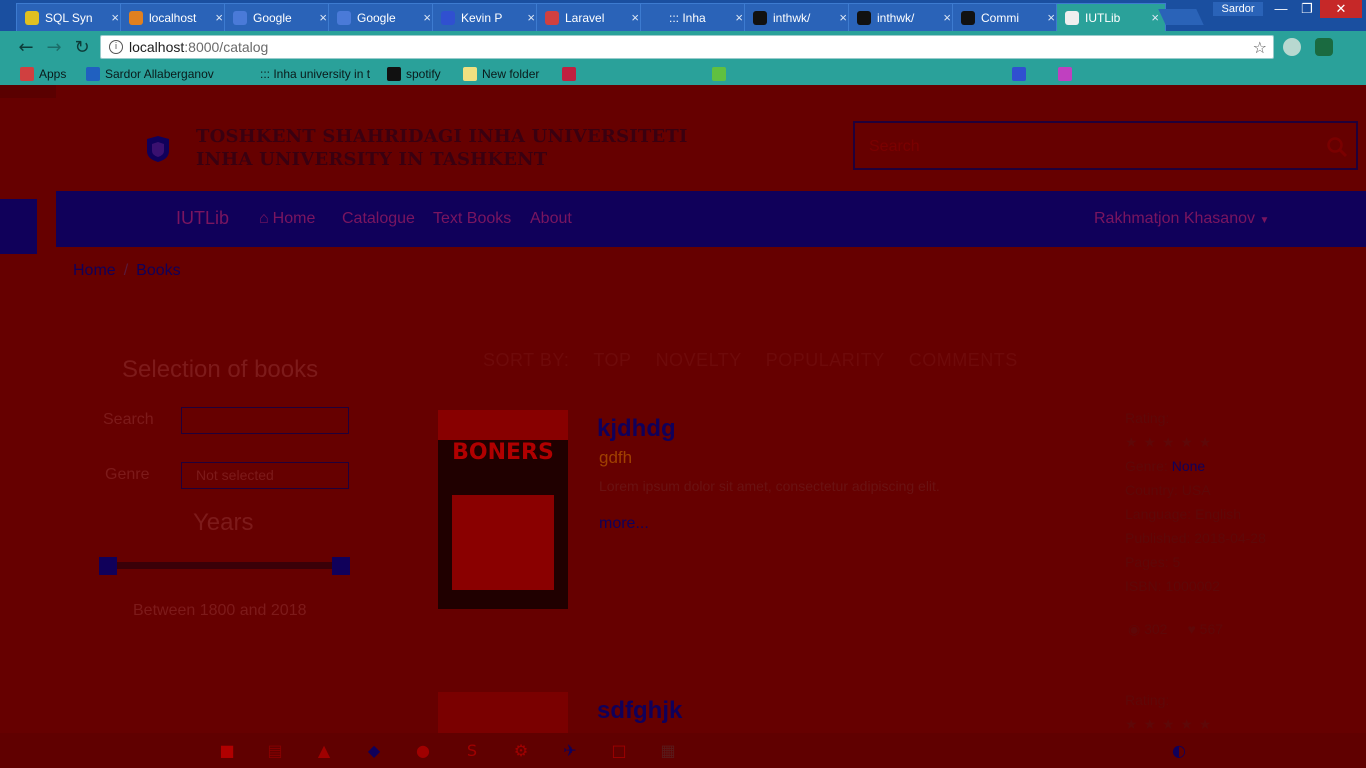 The height and width of the screenshot is (768, 1366). I want to click on user-menu-dropdown: Rakhmatjon Khasanov ▼, so click(1181, 219).